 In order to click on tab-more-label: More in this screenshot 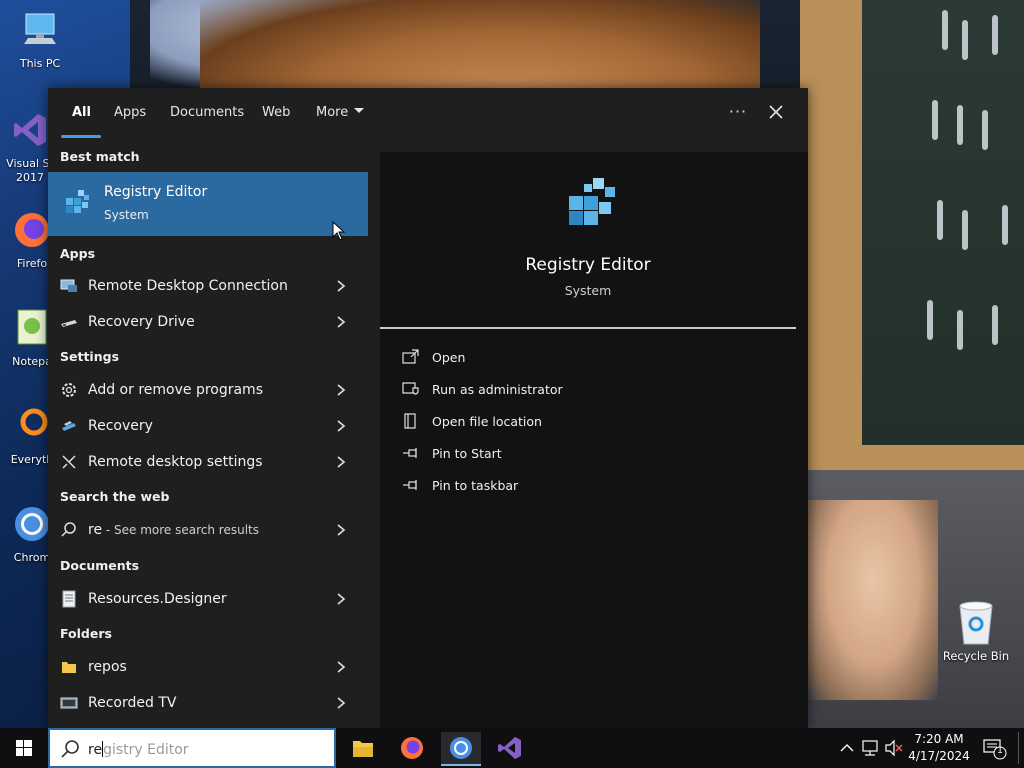, I will do `click(332, 112)`.